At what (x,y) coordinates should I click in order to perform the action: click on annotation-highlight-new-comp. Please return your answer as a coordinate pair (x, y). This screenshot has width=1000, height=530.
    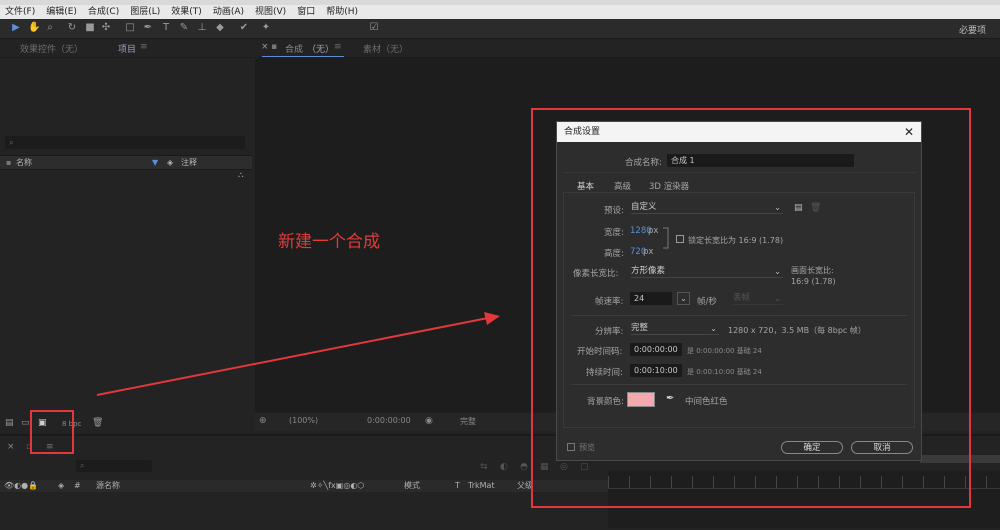
    Looking at the image, I should click on (52, 432).